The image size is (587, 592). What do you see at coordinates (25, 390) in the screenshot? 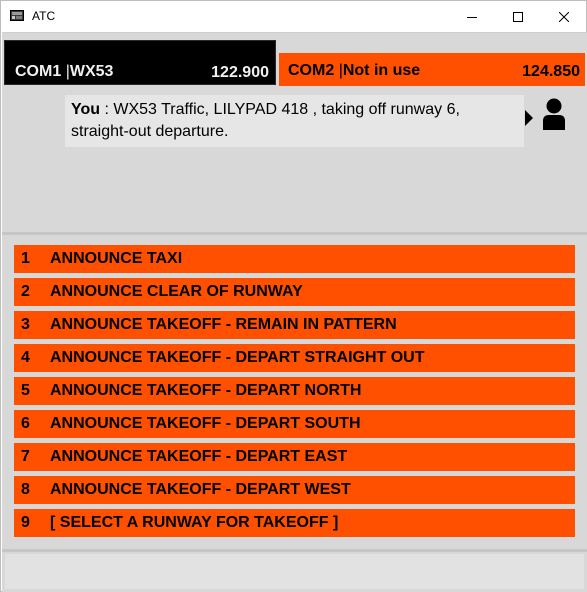
I see `menu-item-number: 5` at bounding box center [25, 390].